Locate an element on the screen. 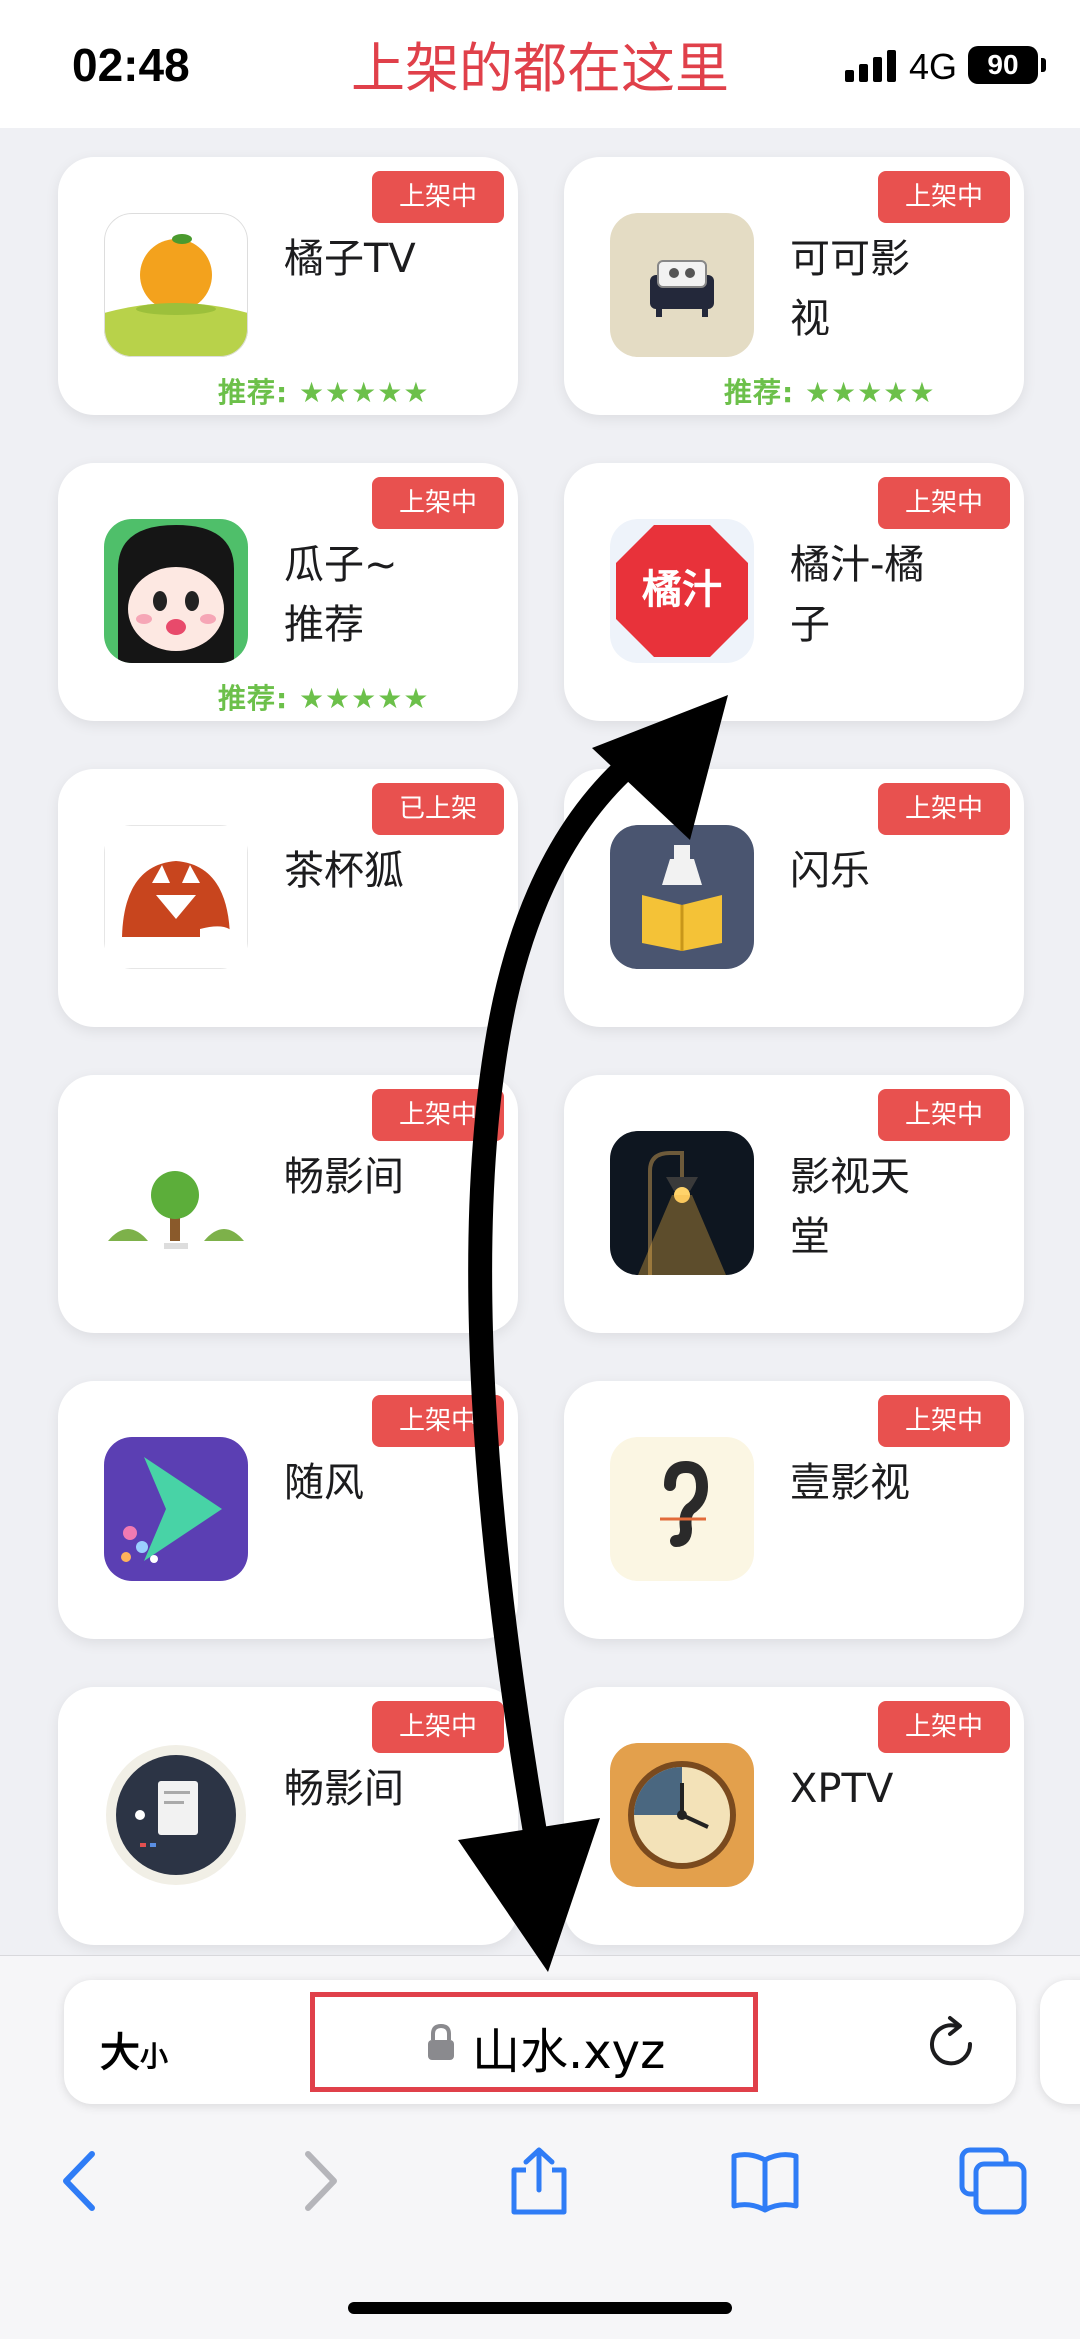 This screenshot has width=1080, height=2339. home-indicator is located at coordinates (540, 2308).